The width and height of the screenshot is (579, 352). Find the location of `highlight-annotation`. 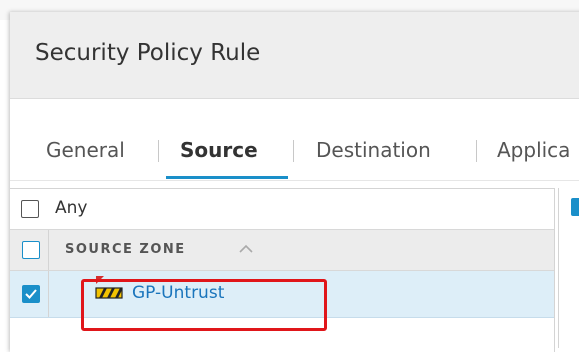

highlight-annotation is located at coordinates (204, 305).